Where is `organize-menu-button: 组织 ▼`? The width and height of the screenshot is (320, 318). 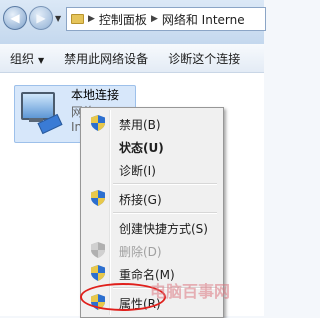 organize-menu-button: 组织 ▼ is located at coordinates (27, 58).